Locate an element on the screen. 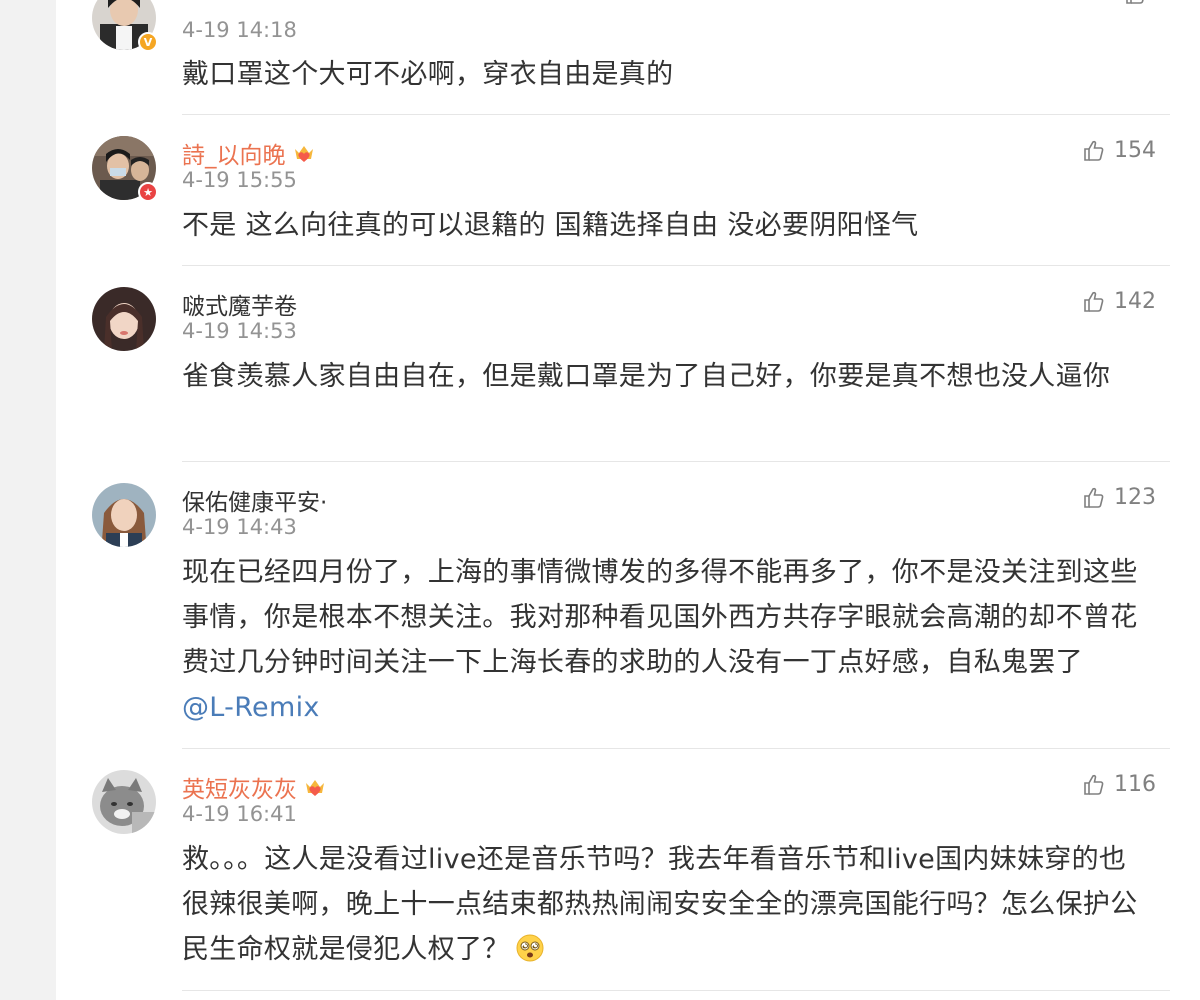 This screenshot has height=1000, width=1200. comment-username: 詩_以向晚 is located at coordinates (249, 153).